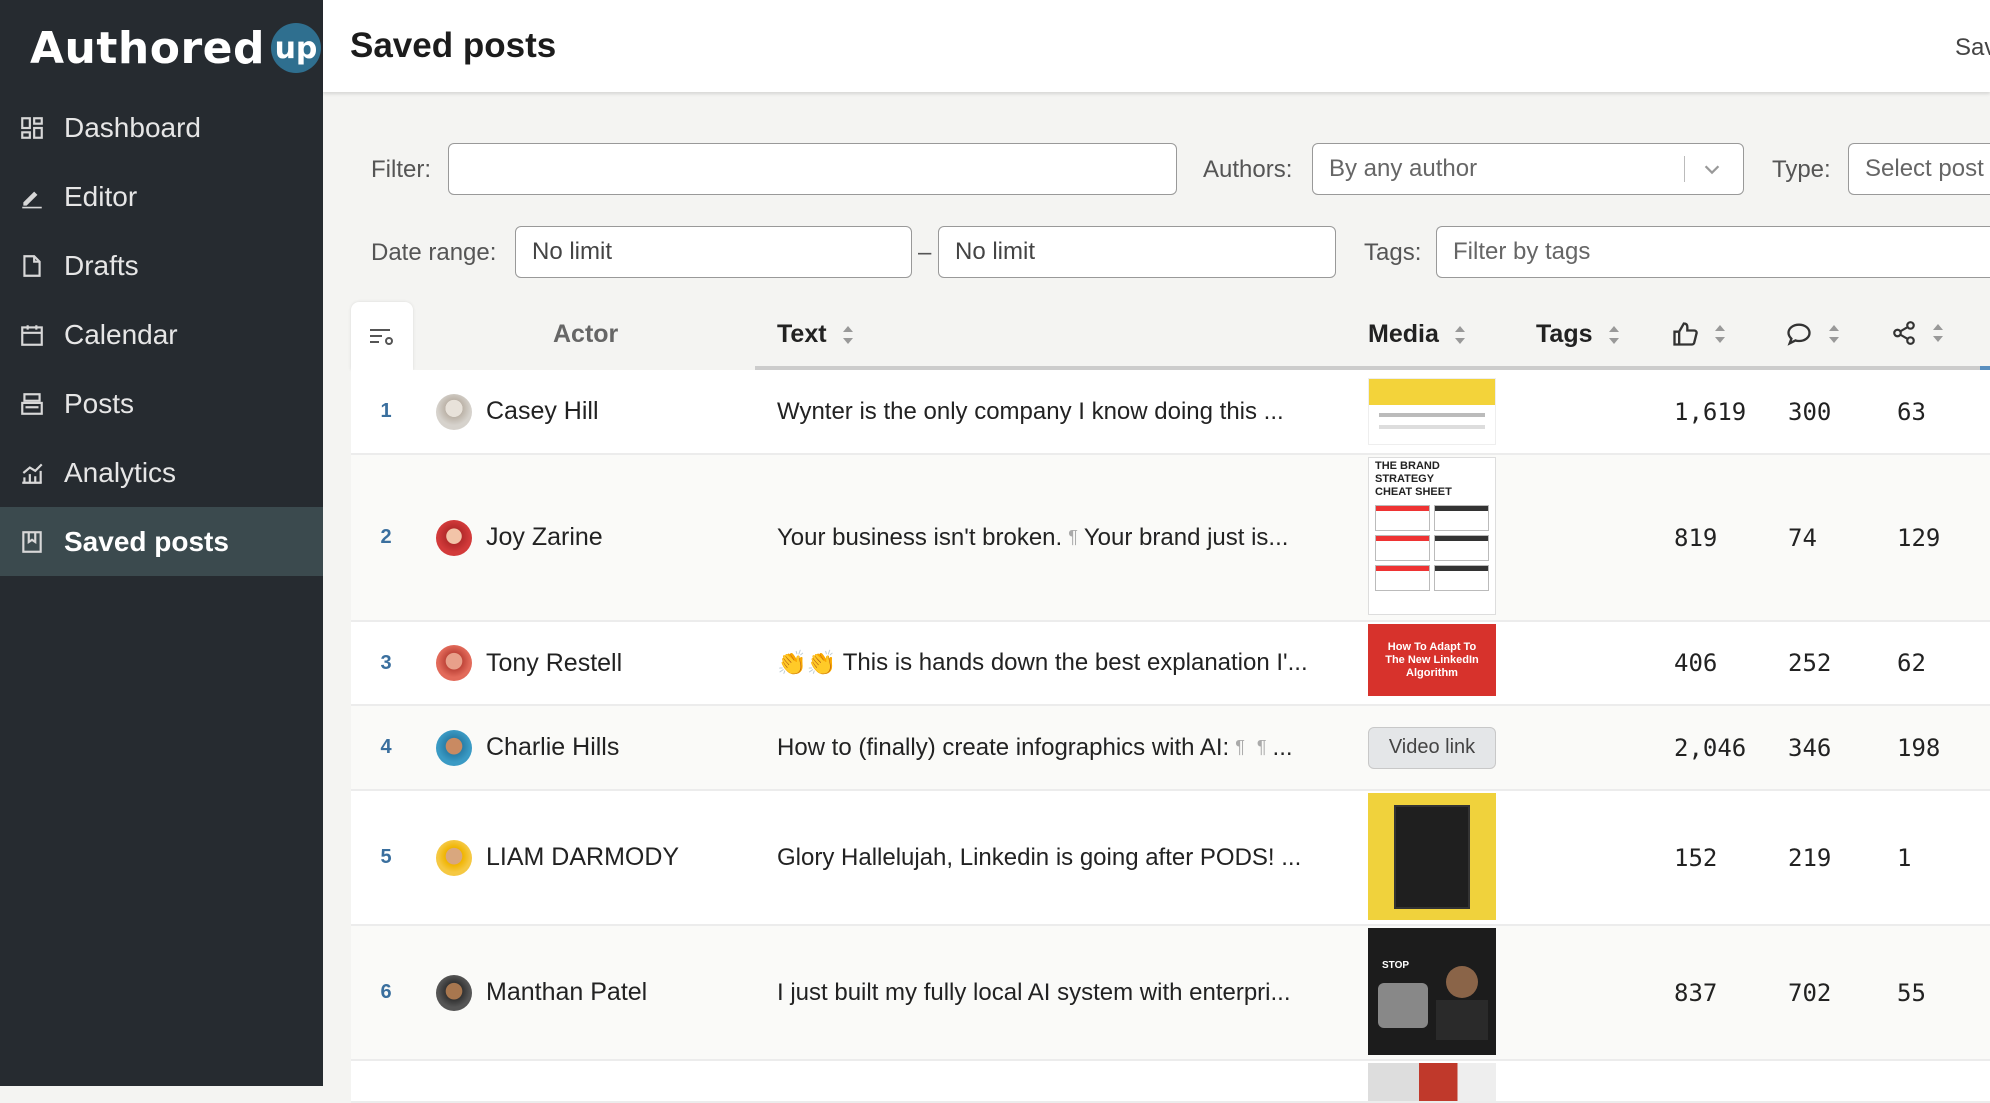  I want to click on column-label: Media, so click(1403, 334).